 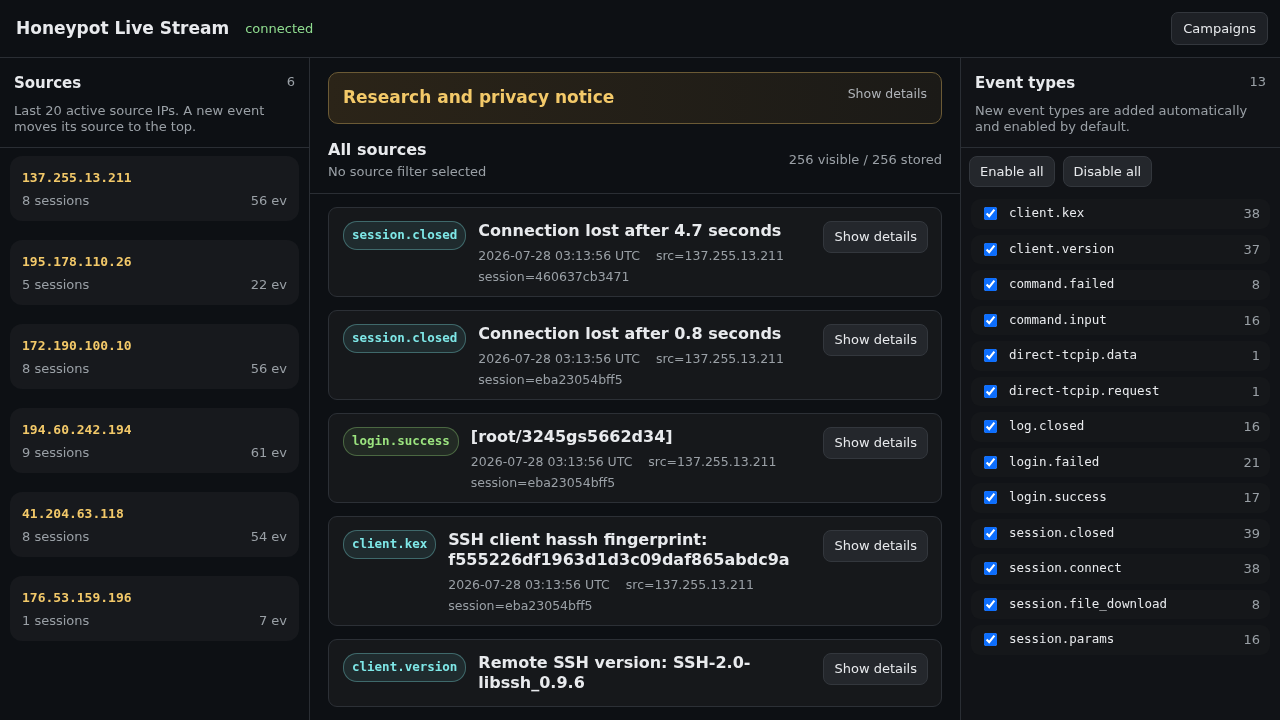 What do you see at coordinates (405, 667) in the screenshot?
I see `event-type-tag: client.version` at bounding box center [405, 667].